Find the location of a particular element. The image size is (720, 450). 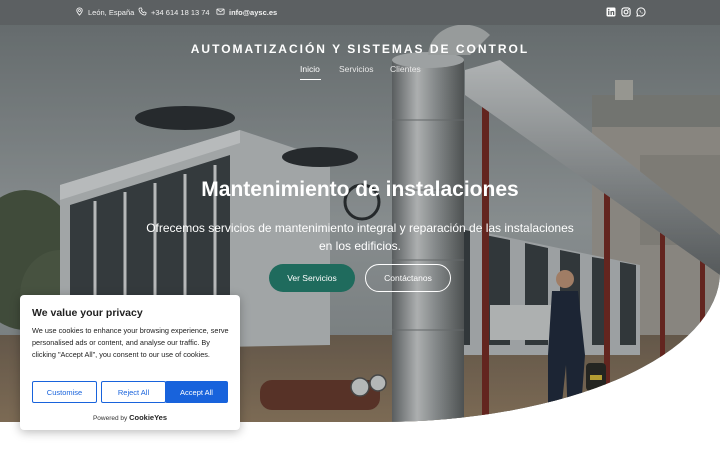

instagram-icon is located at coordinates (626, 12).